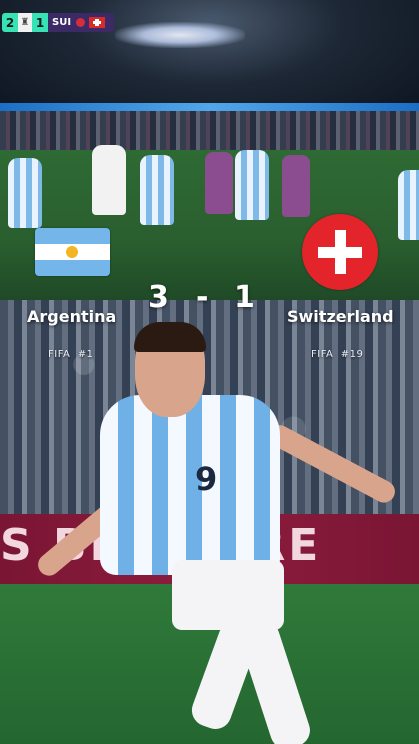  I want to click on player-jersey, so click(190, 485).